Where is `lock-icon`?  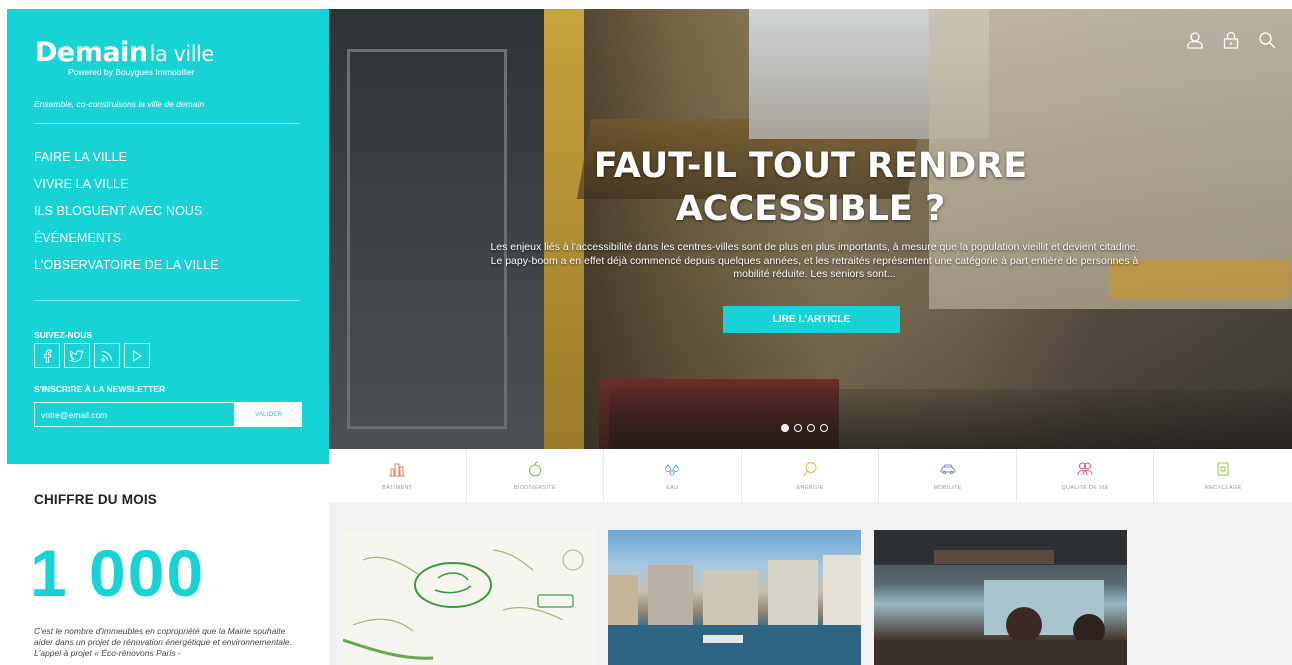 lock-icon is located at coordinates (1231, 40).